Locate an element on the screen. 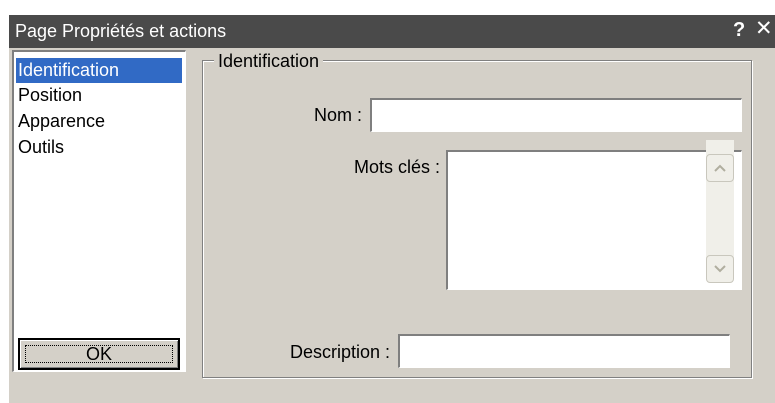 The width and height of the screenshot is (775, 403). name-label: Nom : is located at coordinates (337, 115).